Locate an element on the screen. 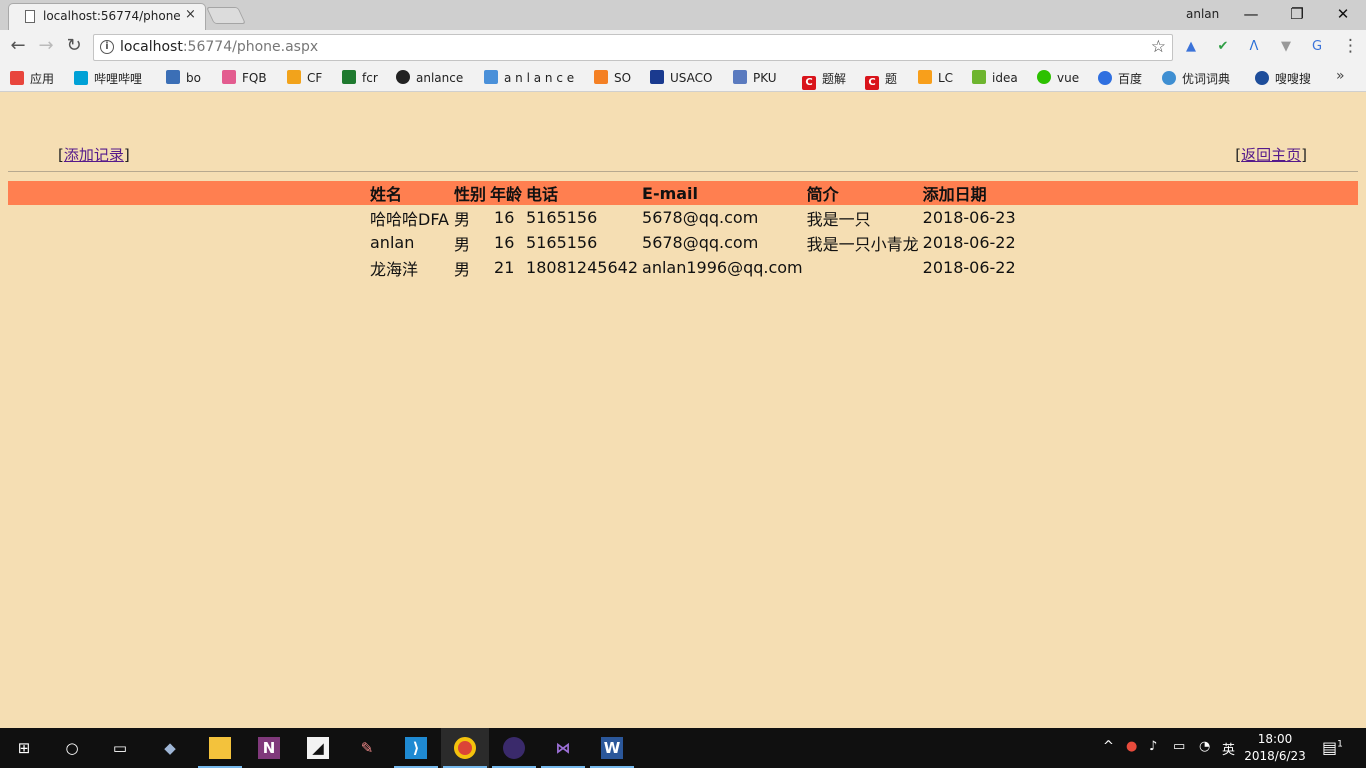 Image resolution: width=1366 pixels, height=768 pixels. bookmark-bilibili: 哔哩哔哩 is located at coordinates (108, 79).